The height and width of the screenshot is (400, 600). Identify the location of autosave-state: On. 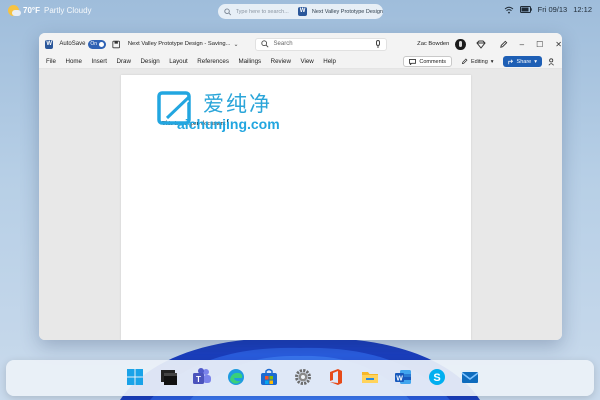
(94, 44).